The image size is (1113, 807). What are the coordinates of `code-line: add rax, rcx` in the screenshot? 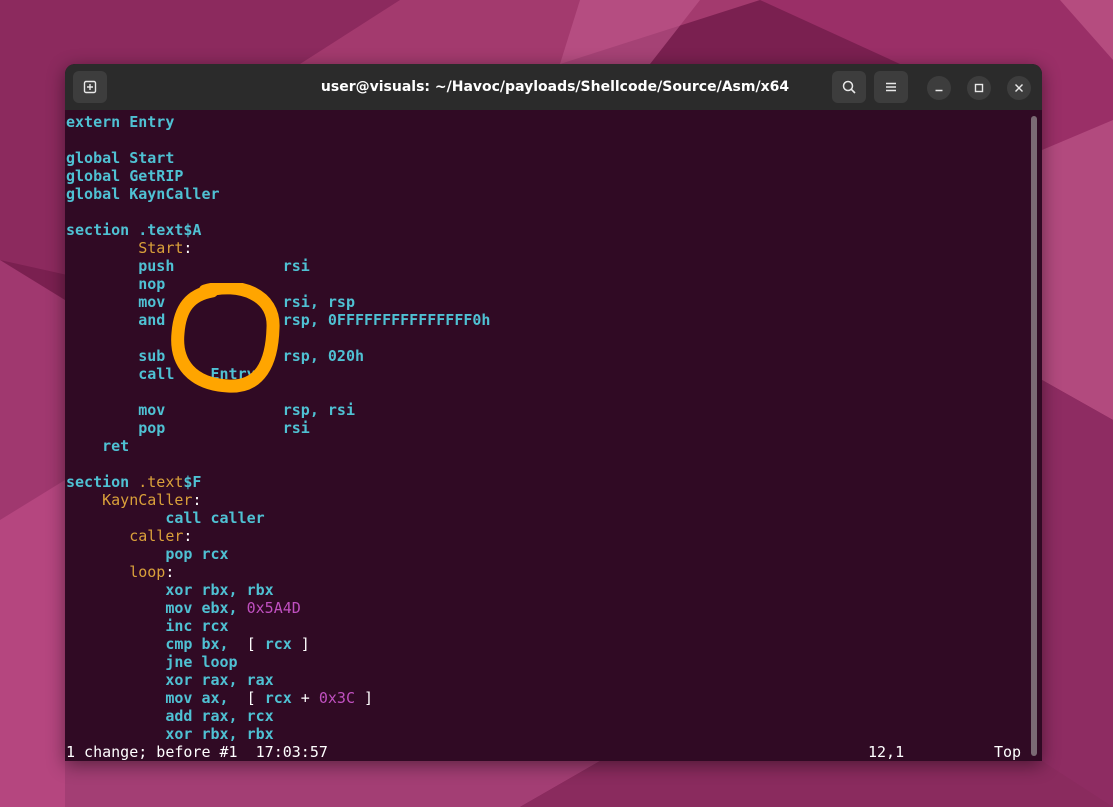 It's located at (170, 716).